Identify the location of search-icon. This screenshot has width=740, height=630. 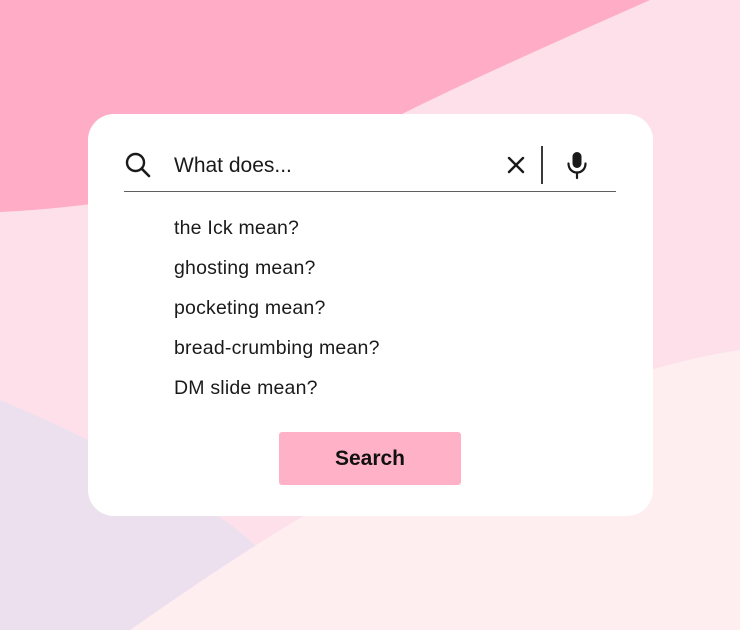
(138, 165).